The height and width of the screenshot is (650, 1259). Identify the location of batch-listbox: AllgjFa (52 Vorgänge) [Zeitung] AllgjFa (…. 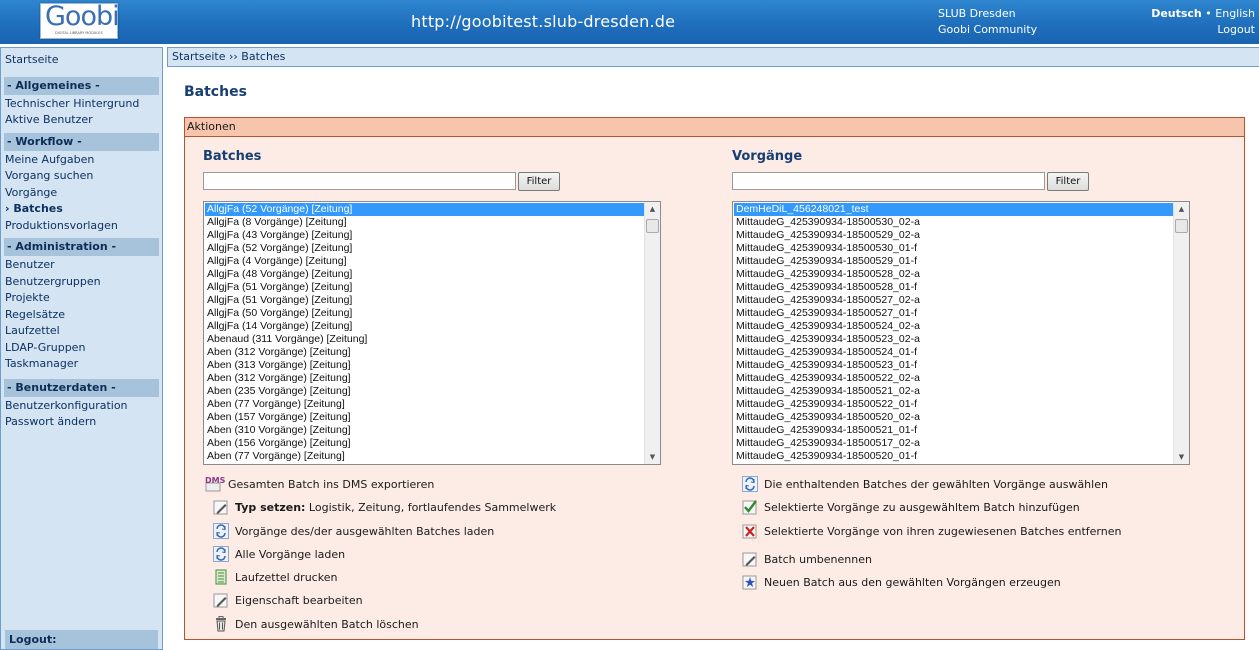
(432, 333).